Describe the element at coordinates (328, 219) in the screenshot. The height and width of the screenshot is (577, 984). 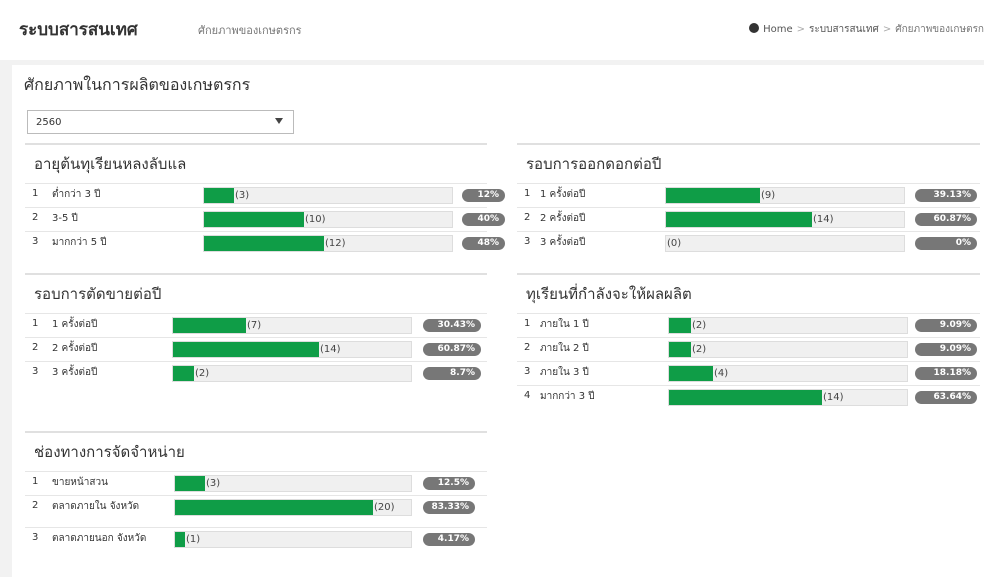
I see `progress-bar: (10)` at that location.